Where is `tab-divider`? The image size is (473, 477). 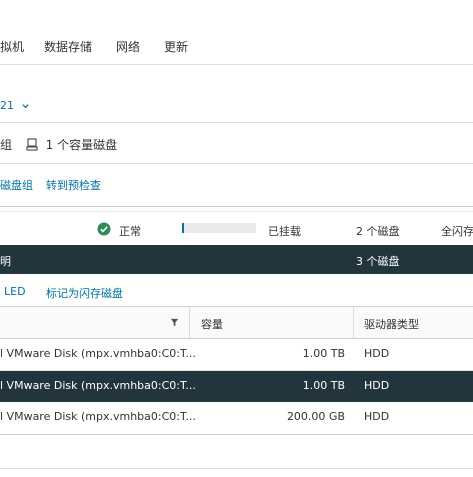 tab-divider is located at coordinates (236, 64).